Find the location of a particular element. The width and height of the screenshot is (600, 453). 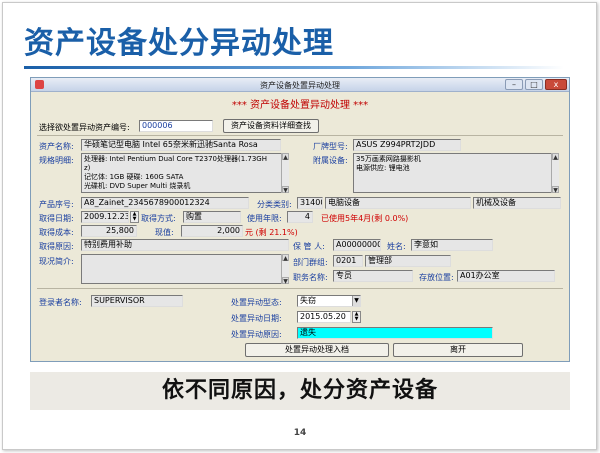

attach-label: 附属设备: is located at coordinates (330, 160).